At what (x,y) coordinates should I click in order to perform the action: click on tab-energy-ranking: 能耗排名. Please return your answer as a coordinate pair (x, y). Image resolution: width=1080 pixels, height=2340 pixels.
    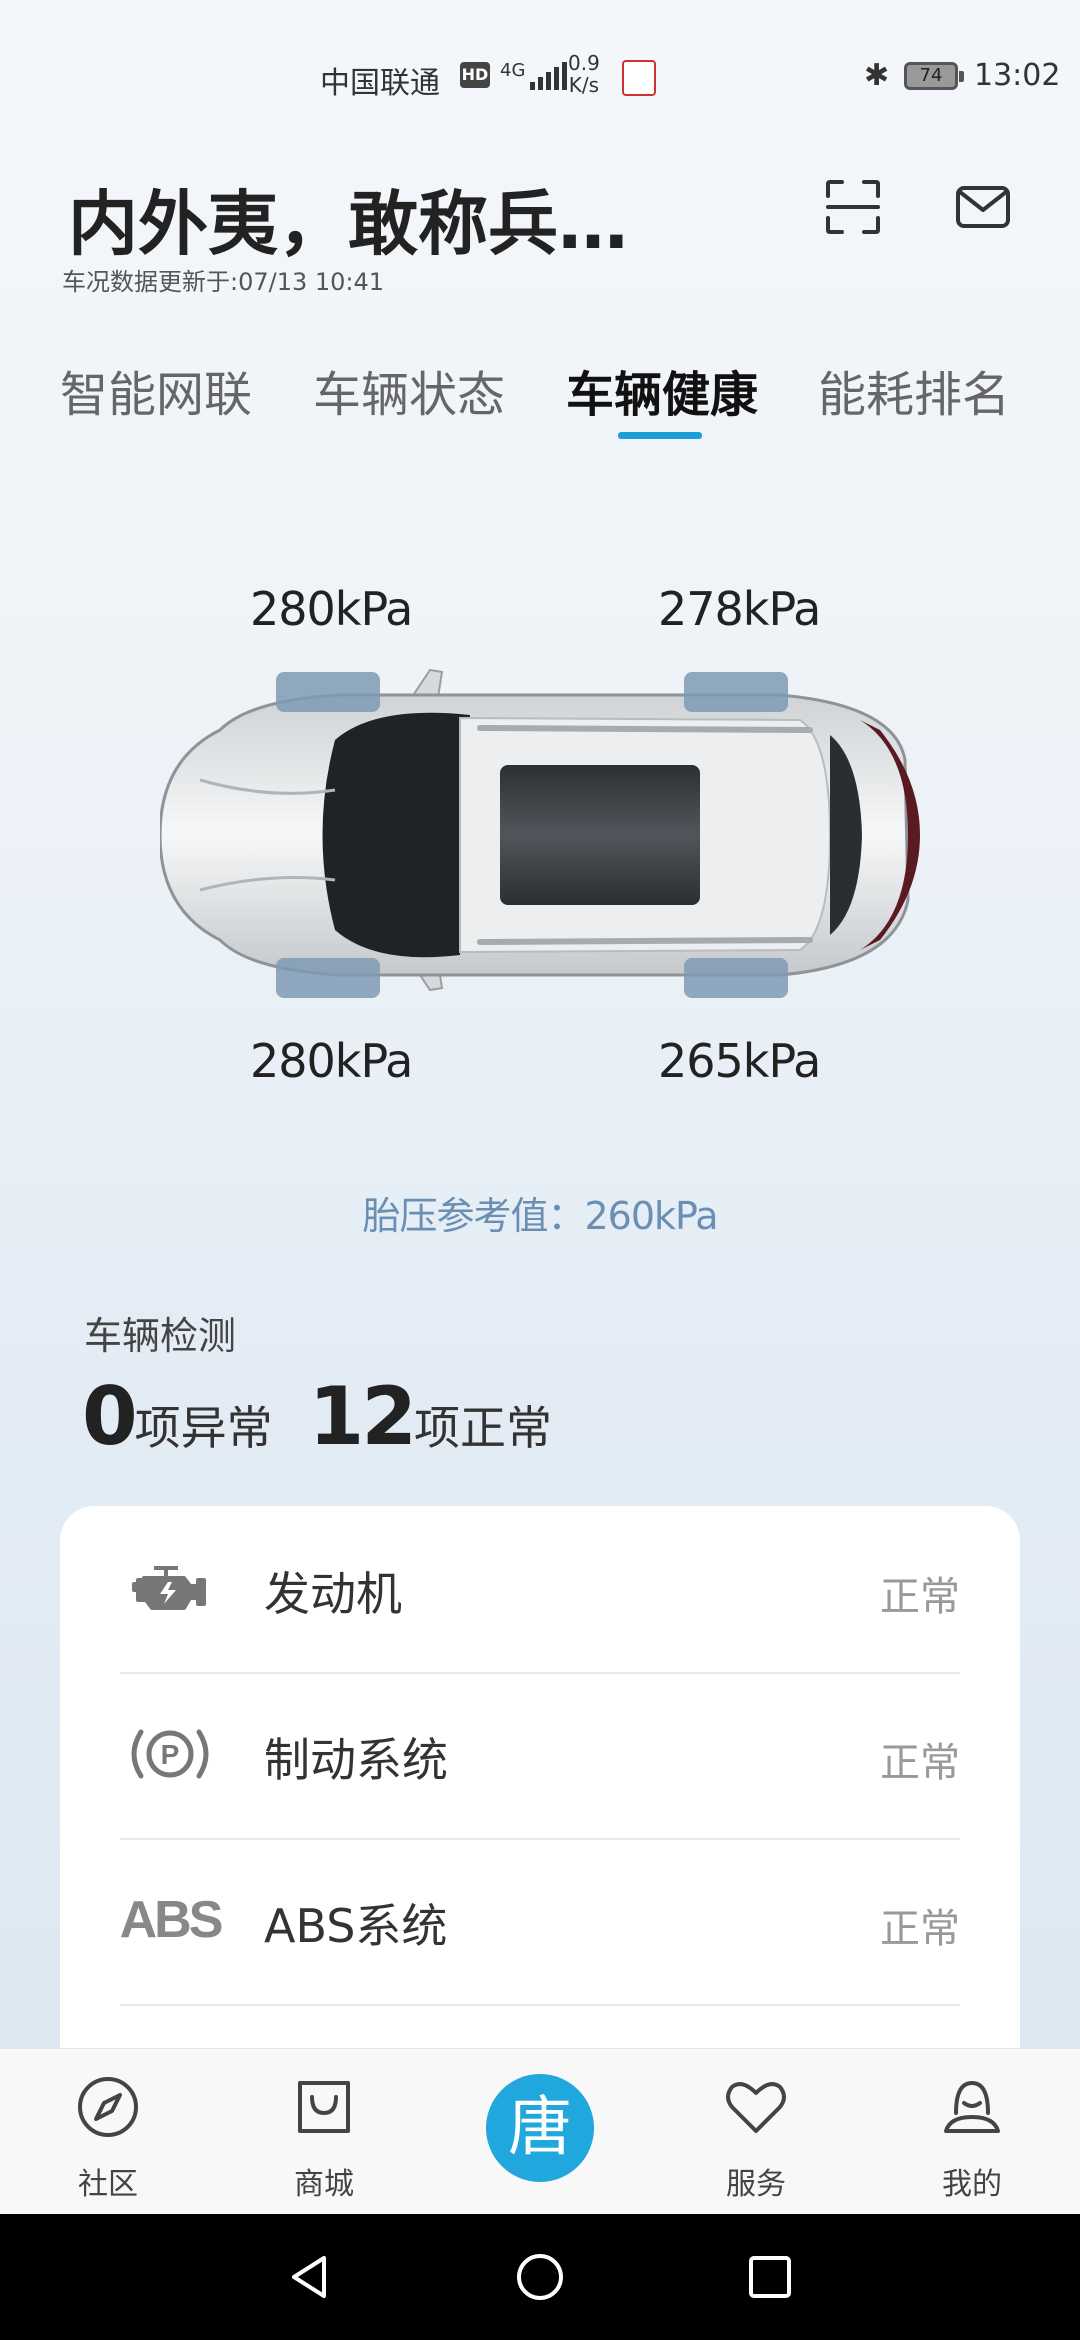
    Looking at the image, I should click on (914, 390).